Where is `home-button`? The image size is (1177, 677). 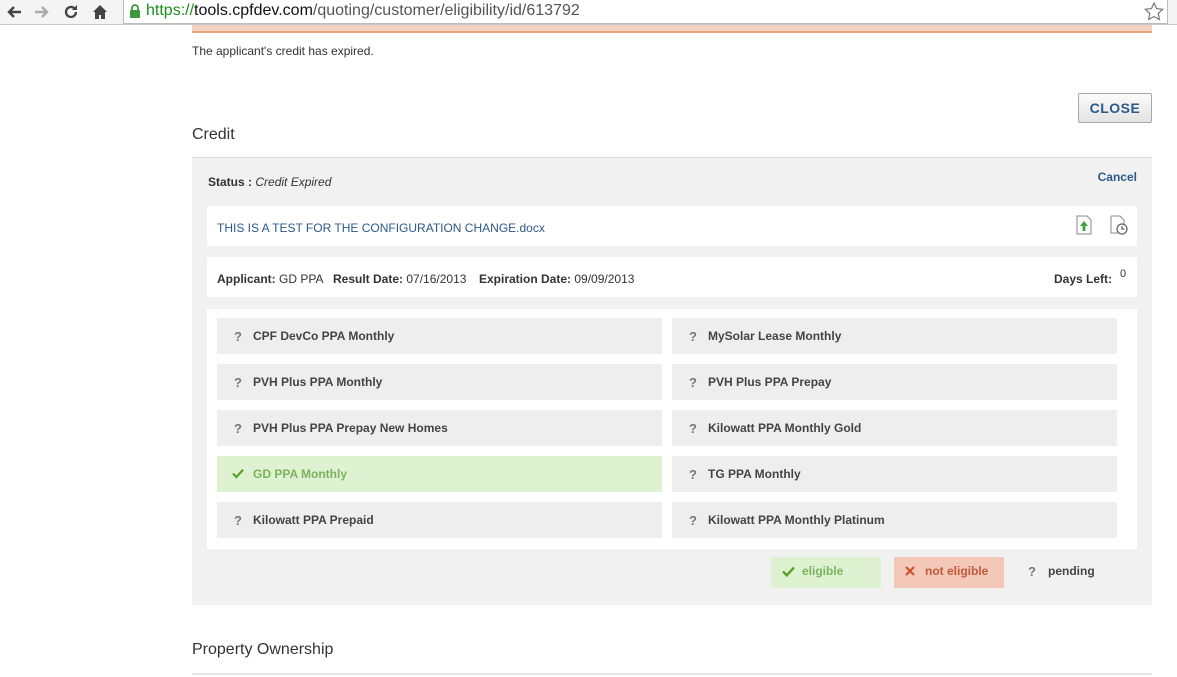
home-button is located at coordinates (100, 12).